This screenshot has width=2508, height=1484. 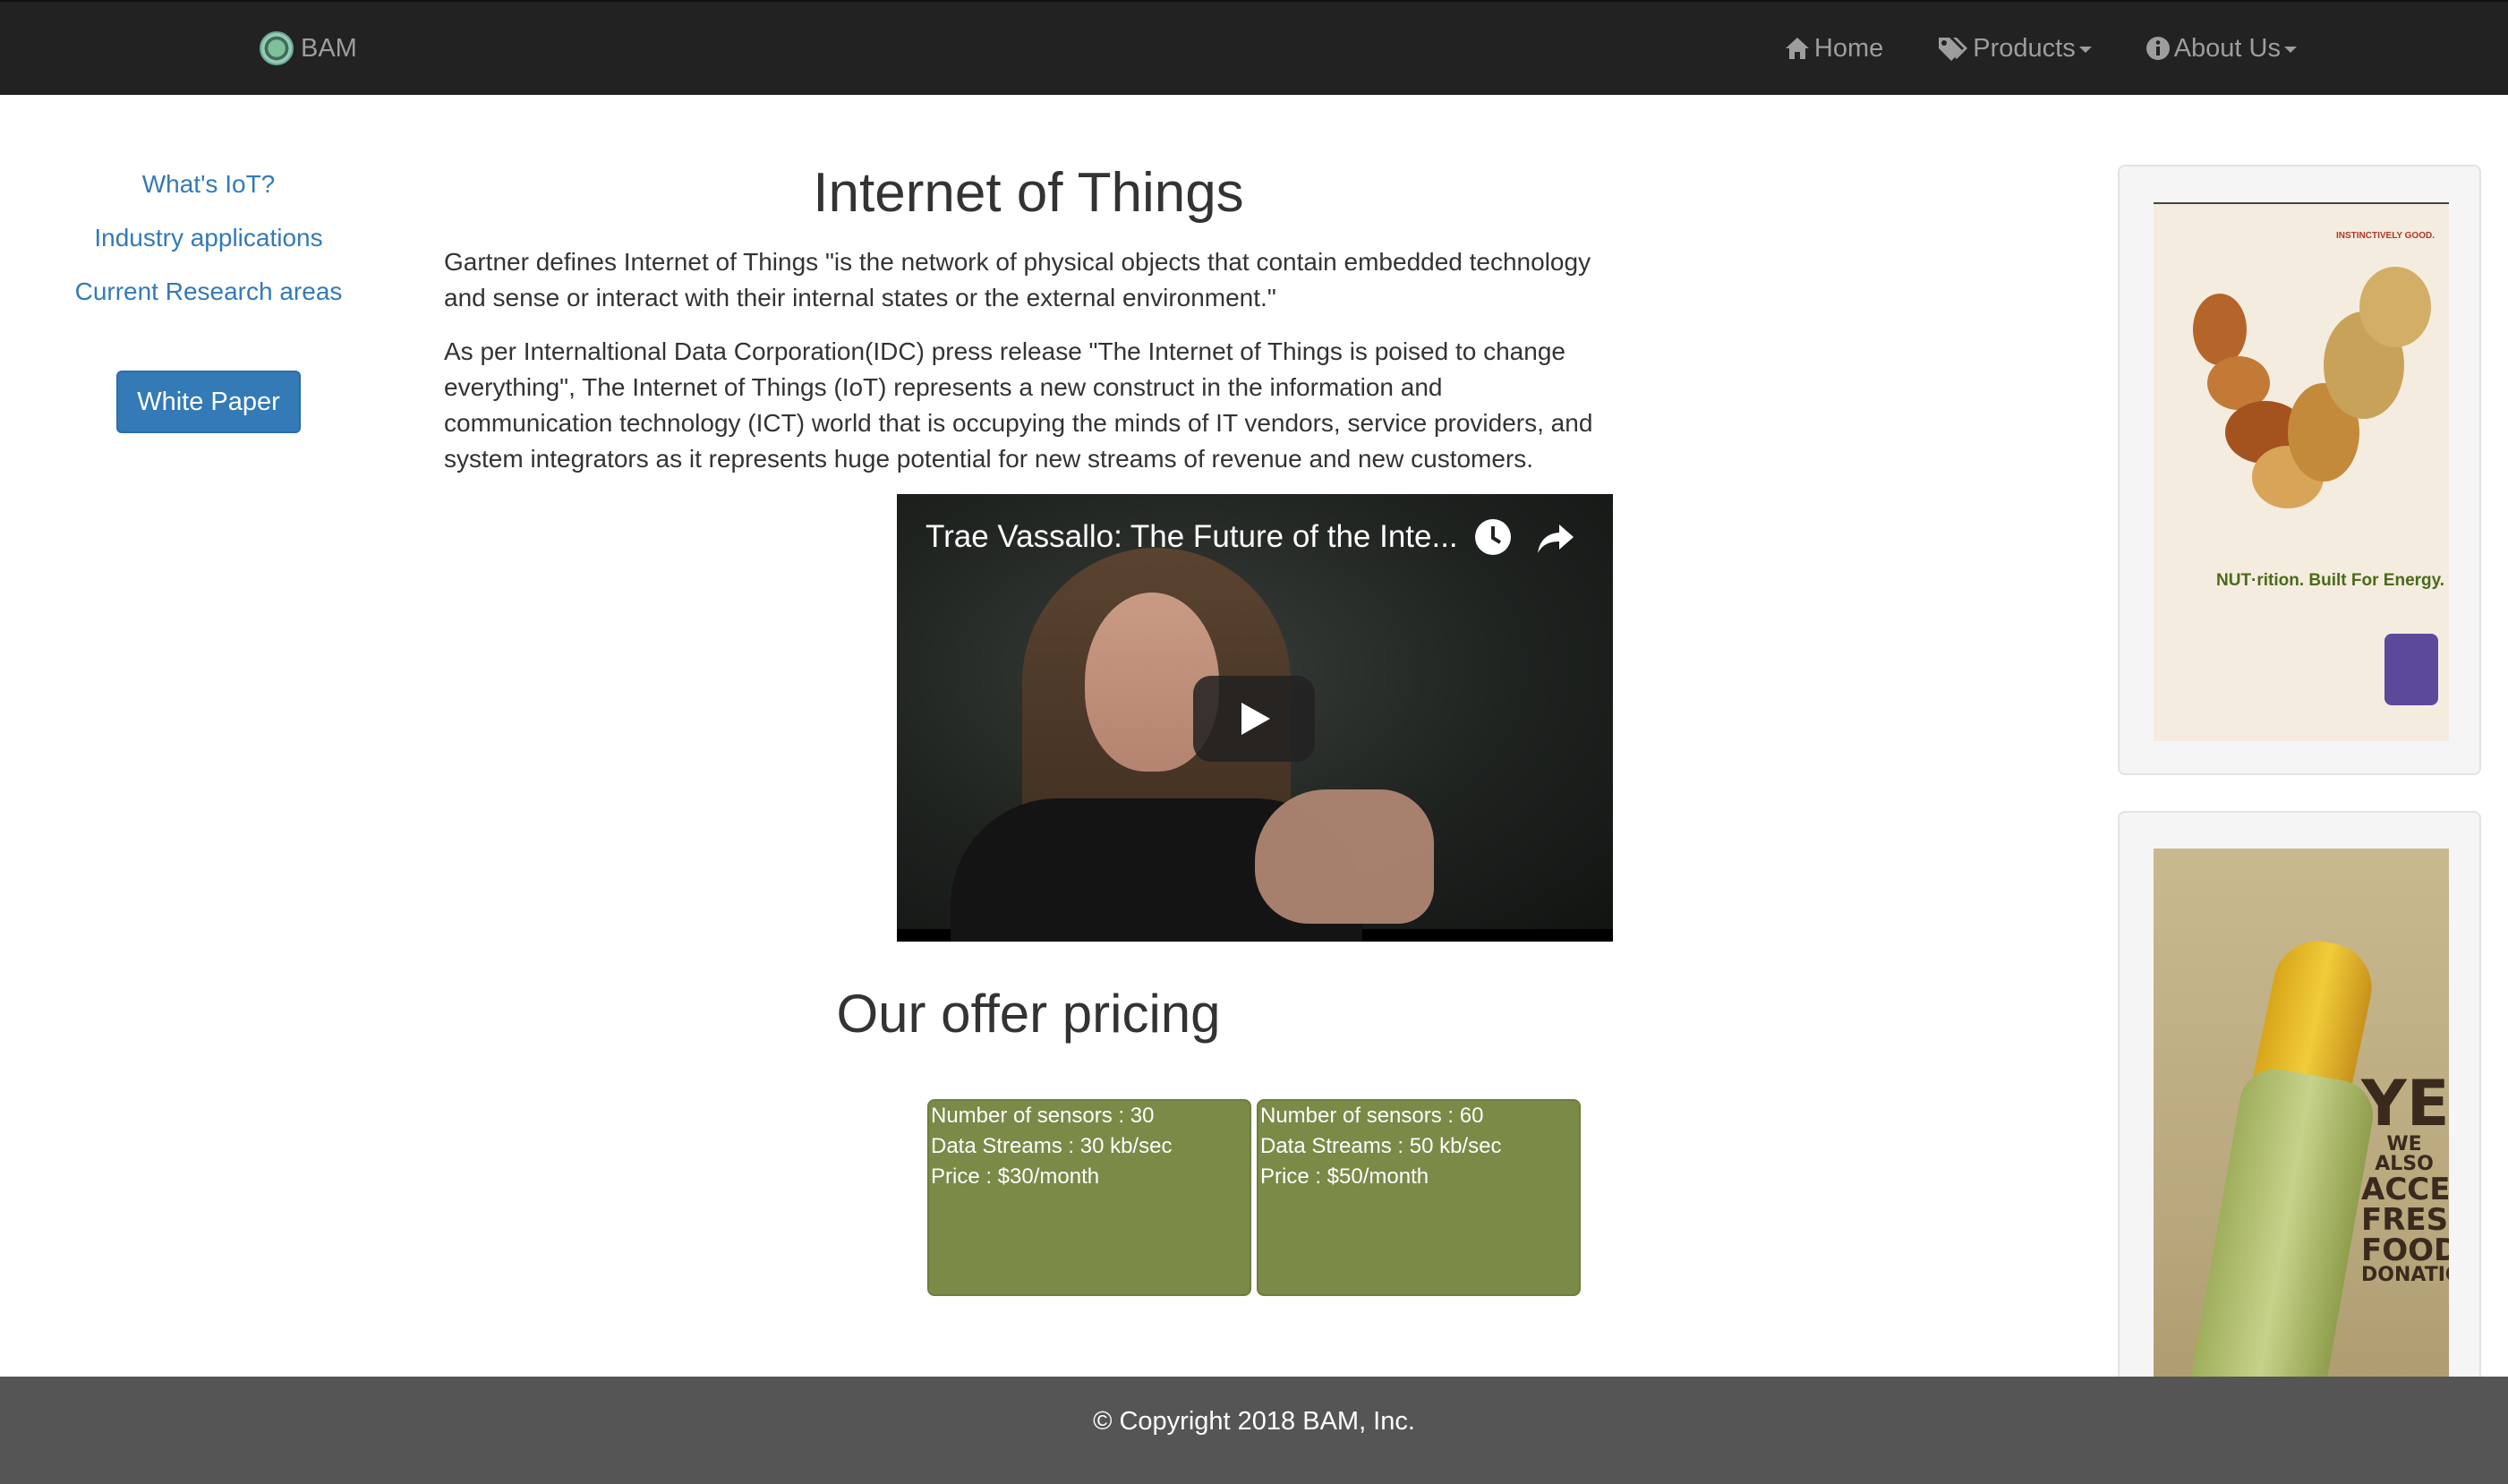 What do you see at coordinates (2157, 48) in the screenshot?
I see `info-icon` at bounding box center [2157, 48].